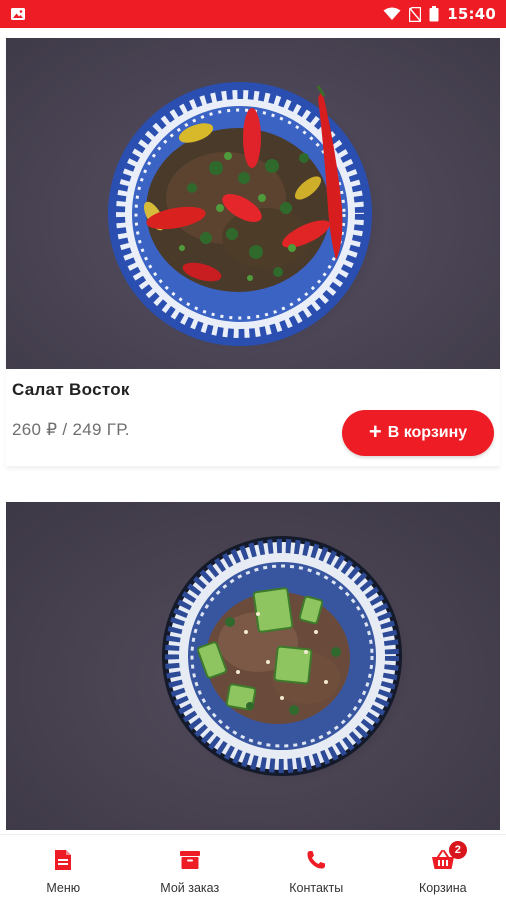 This screenshot has height=900, width=506. I want to click on status-bar: 15:40, so click(253, 14).